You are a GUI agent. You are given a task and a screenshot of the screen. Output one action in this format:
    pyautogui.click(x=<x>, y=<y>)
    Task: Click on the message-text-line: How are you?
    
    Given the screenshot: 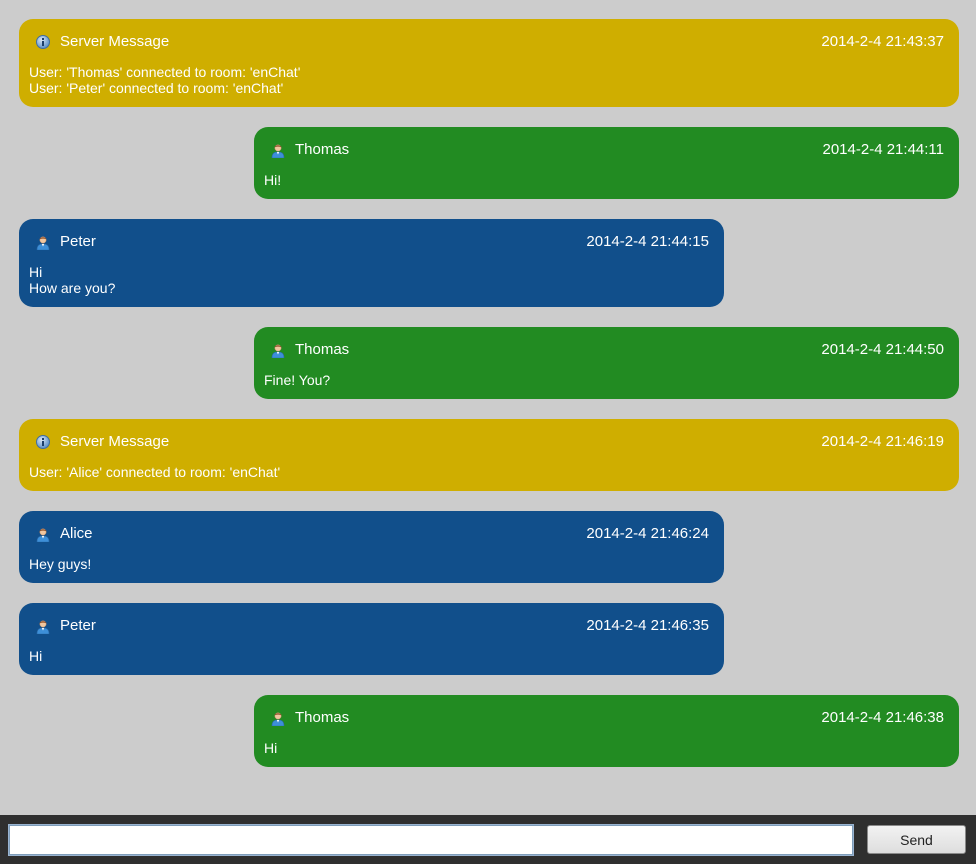 What is the action you would take?
    pyautogui.click(x=72, y=288)
    